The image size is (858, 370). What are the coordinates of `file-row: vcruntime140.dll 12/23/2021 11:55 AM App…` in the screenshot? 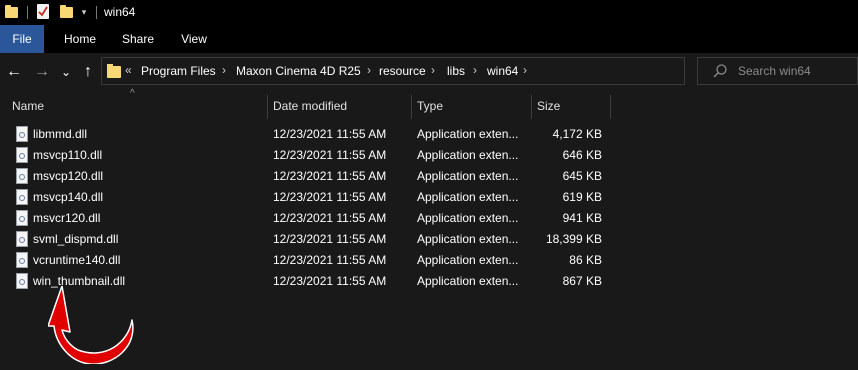 It's located at (429, 260).